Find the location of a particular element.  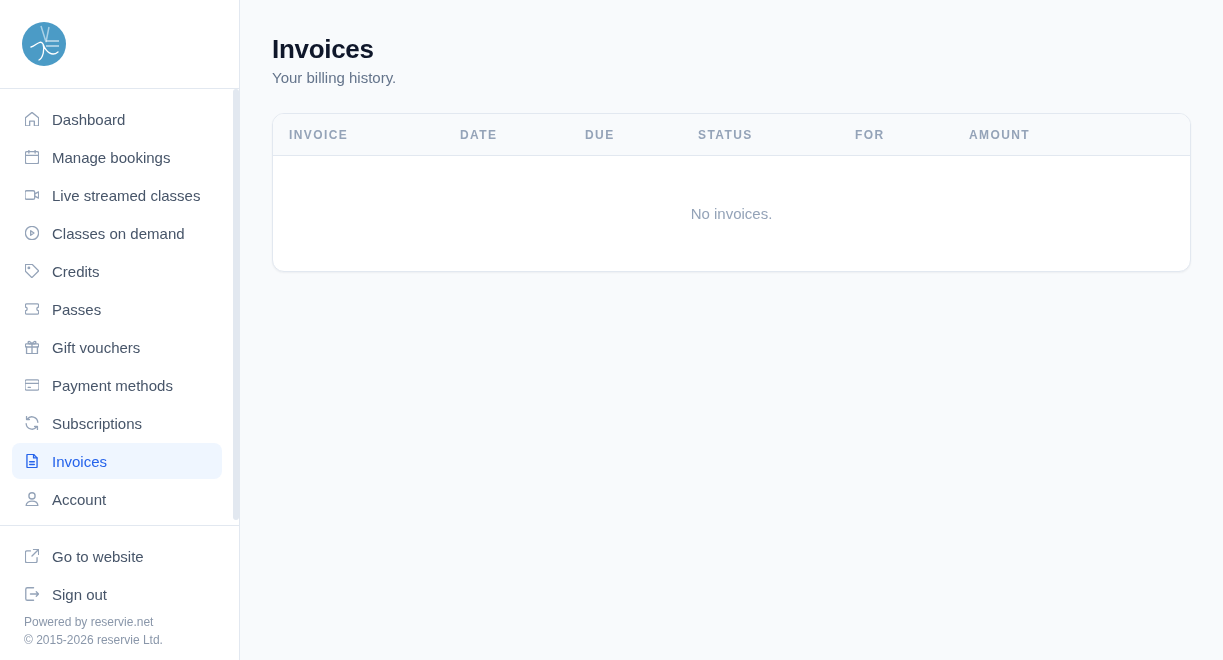

document-icon is located at coordinates (32, 461).